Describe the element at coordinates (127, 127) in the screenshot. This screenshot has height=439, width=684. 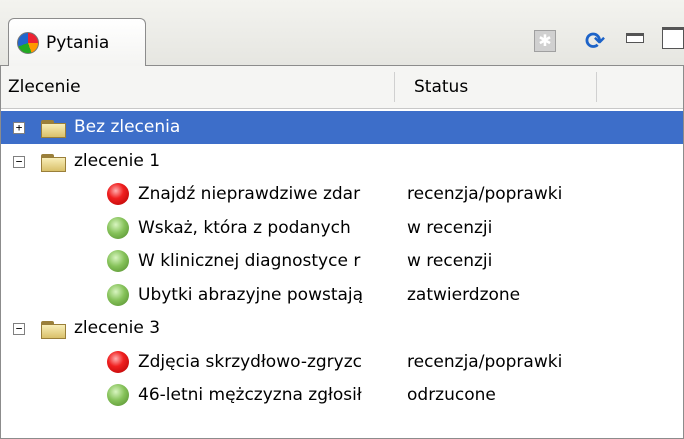
I see `group-label: Bez zlecenia` at that location.